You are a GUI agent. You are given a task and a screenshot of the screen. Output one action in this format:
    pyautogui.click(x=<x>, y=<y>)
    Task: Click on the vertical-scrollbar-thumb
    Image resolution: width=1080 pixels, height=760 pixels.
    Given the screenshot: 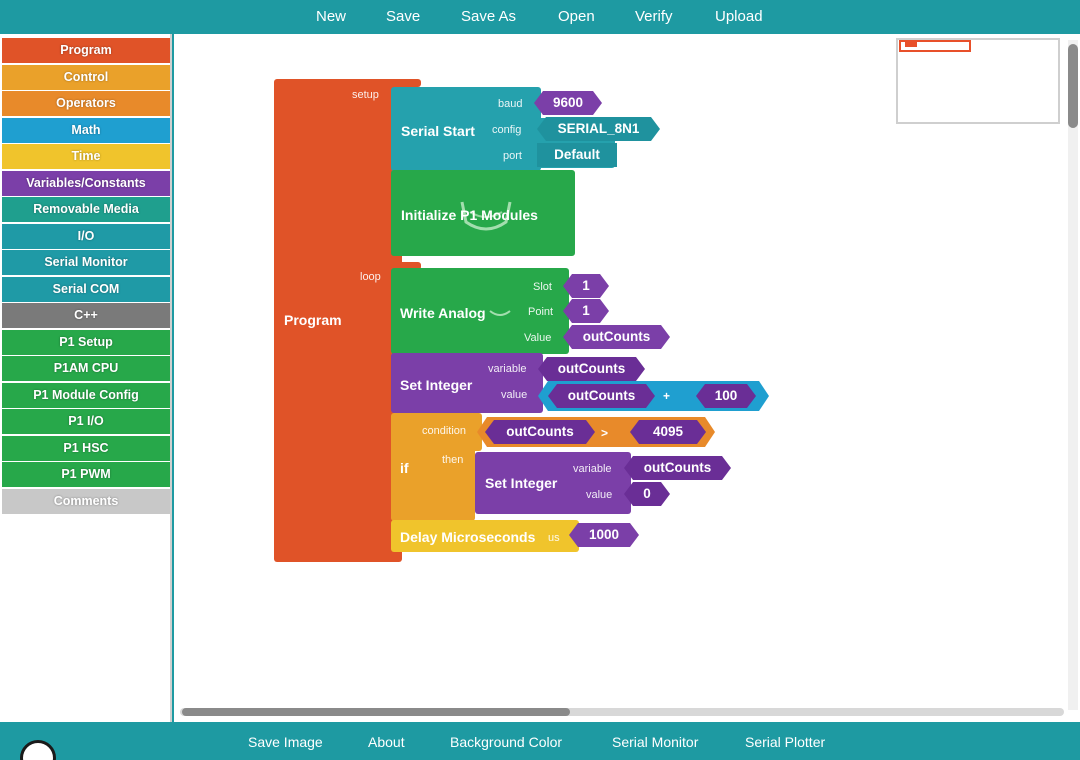 What is the action you would take?
    pyautogui.click(x=1073, y=86)
    